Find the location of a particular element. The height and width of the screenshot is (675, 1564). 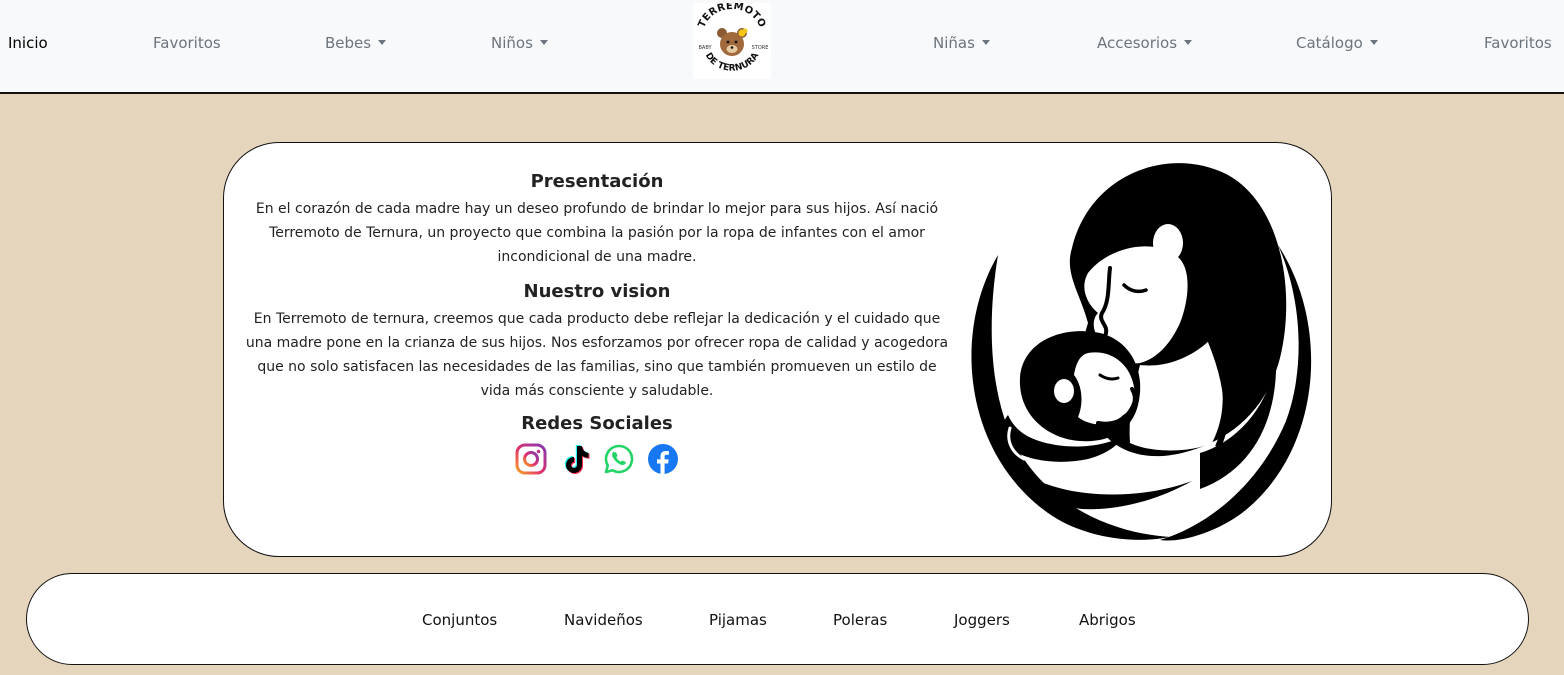

mother-baby-illustration is located at coordinates (1141, 352).